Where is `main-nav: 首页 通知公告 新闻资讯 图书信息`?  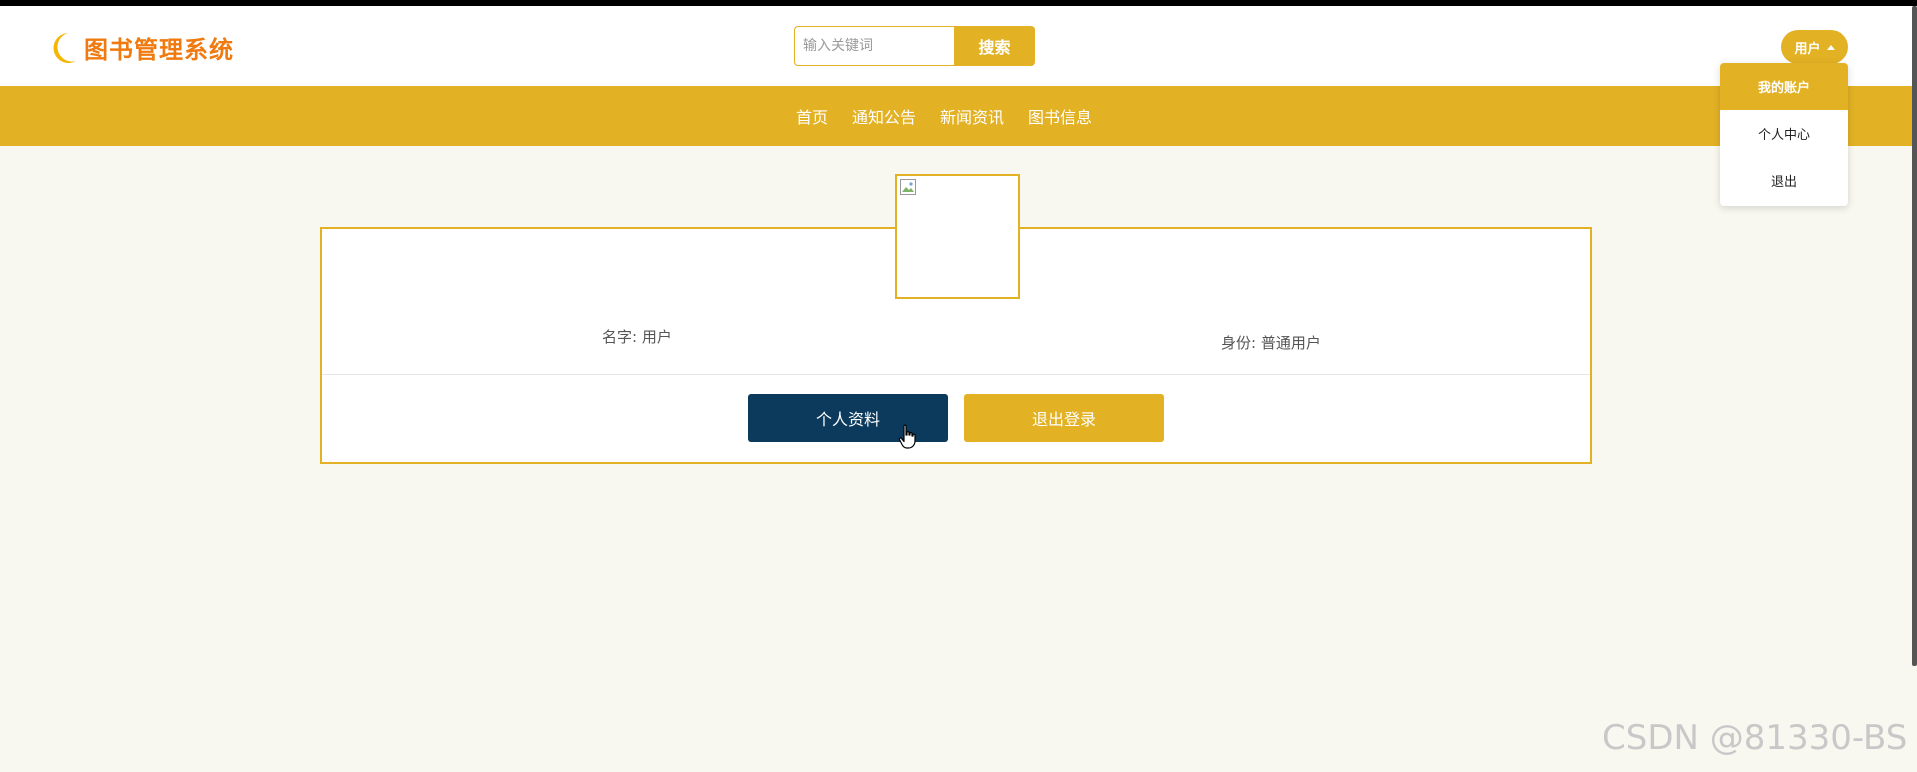 main-nav: 首页 通知公告 新闻资讯 图书信息 is located at coordinates (958, 116).